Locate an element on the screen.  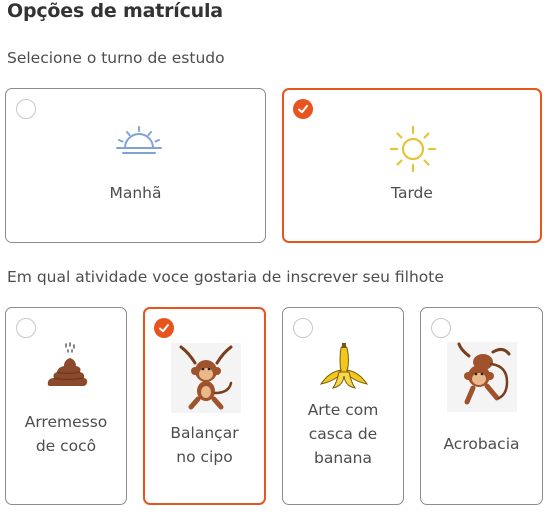
activity-label-acrobatics: Acrobacia is located at coordinates (481, 444).